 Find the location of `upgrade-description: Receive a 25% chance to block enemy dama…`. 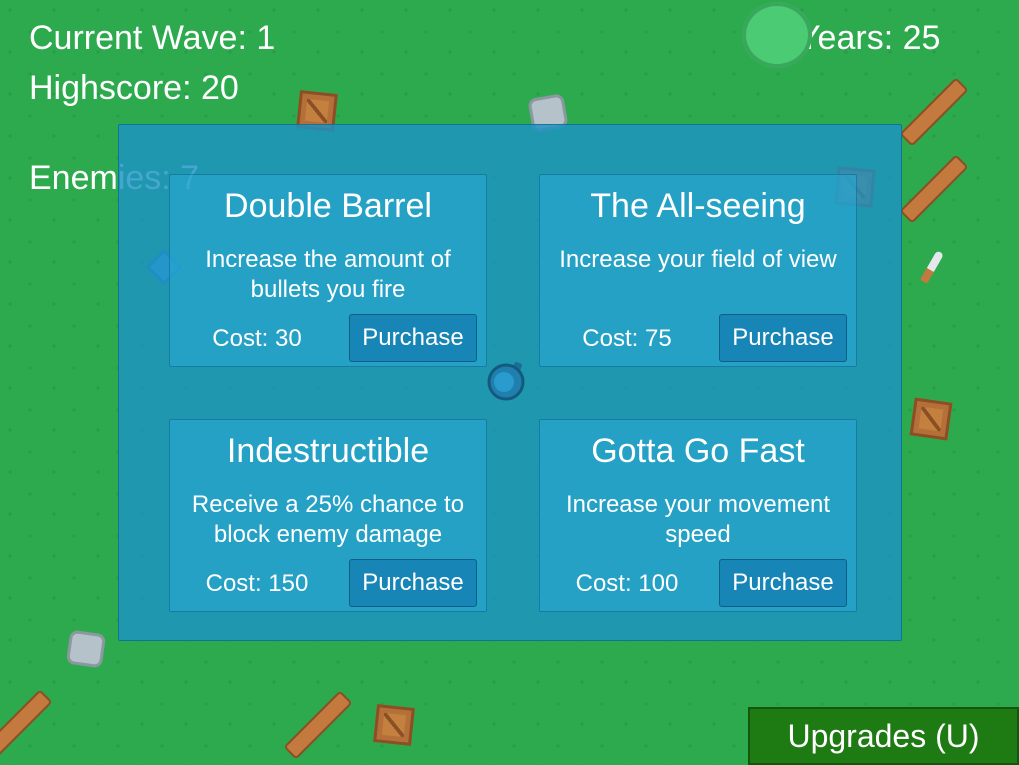

upgrade-description: Receive a 25% chance to block enemy dama… is located at coordinates (328, 519).